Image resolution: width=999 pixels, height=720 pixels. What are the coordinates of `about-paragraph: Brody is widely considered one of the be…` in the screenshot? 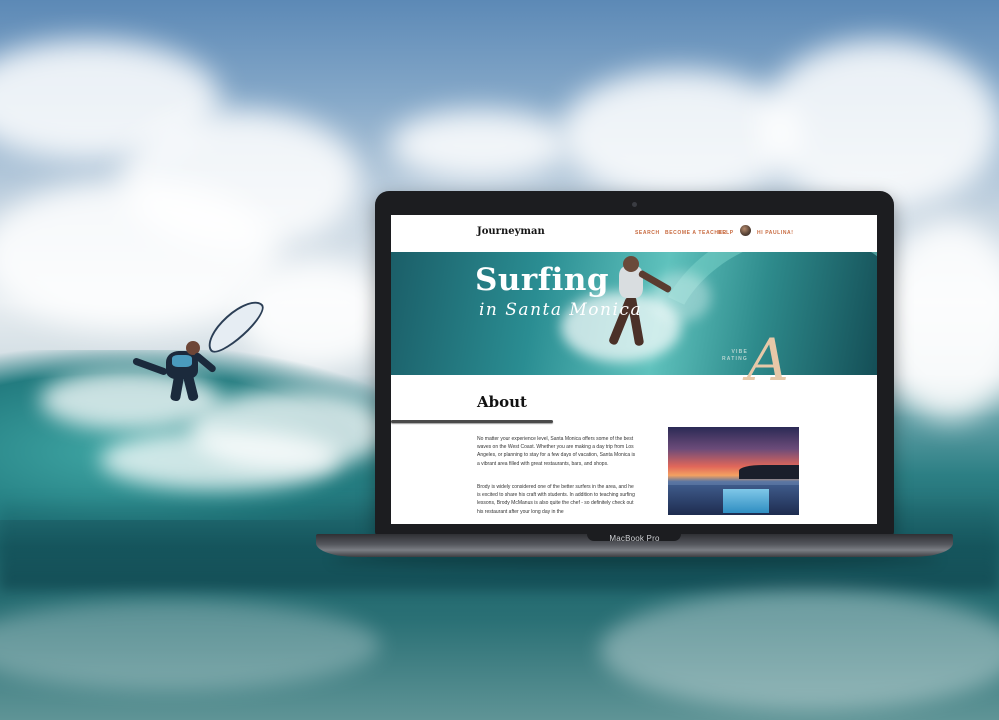 It's located at (556, 499).